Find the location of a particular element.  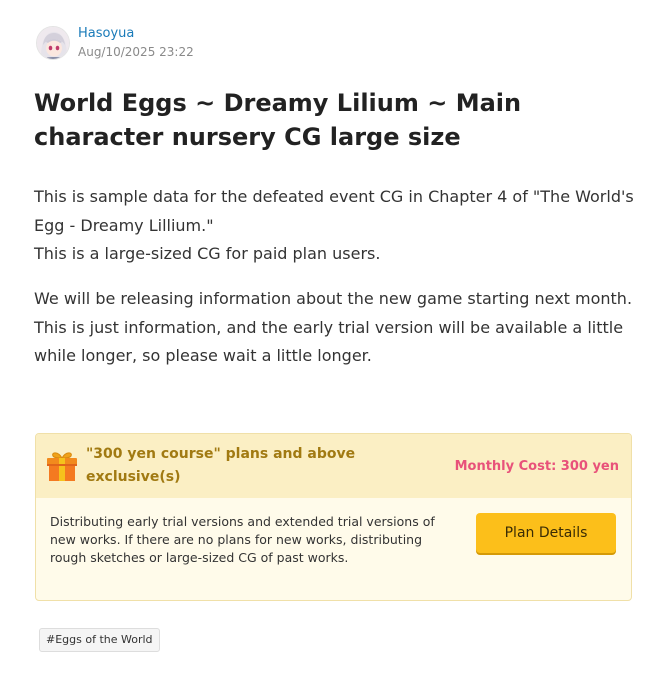

gift-icon is located at coordinates (62, 466).